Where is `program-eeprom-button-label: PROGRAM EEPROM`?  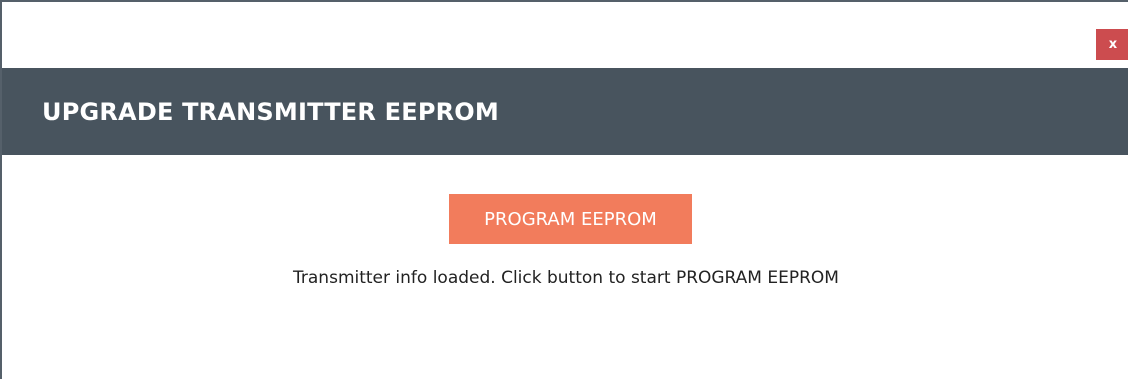
program-eeprom-button-label: PROGRAM EEPROM is located at coordinates (570, 219).